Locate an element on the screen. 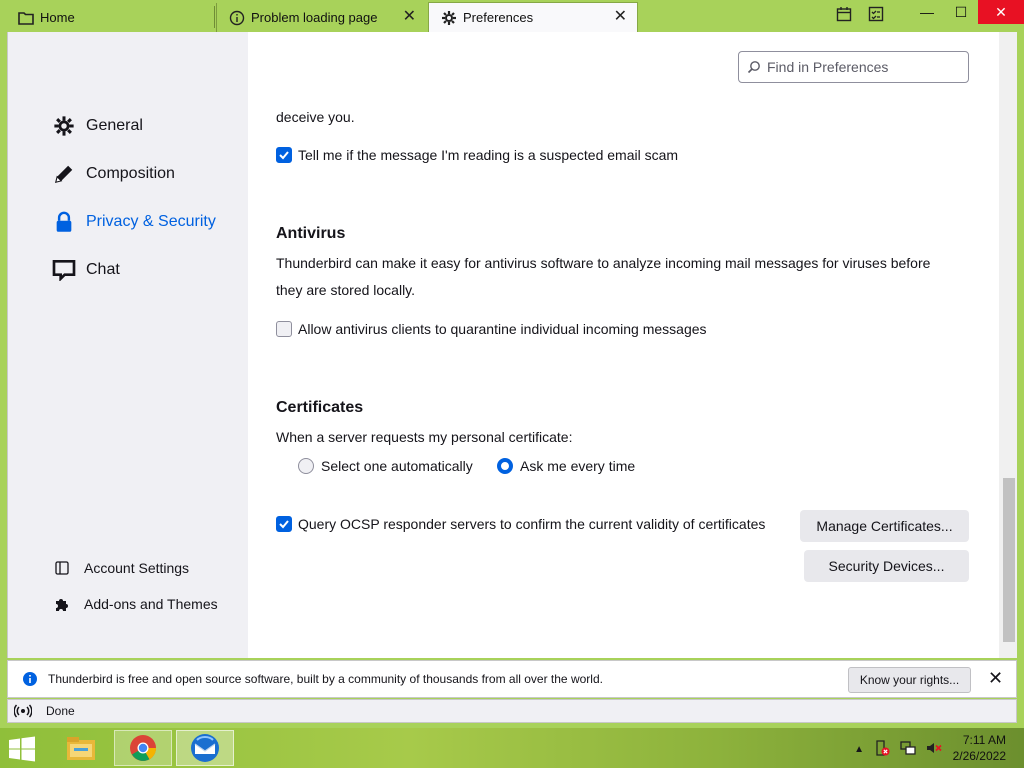 The image size is (1024, 768). radio-ask-every-time: Ask me every time is located at coordinates (566, 466).